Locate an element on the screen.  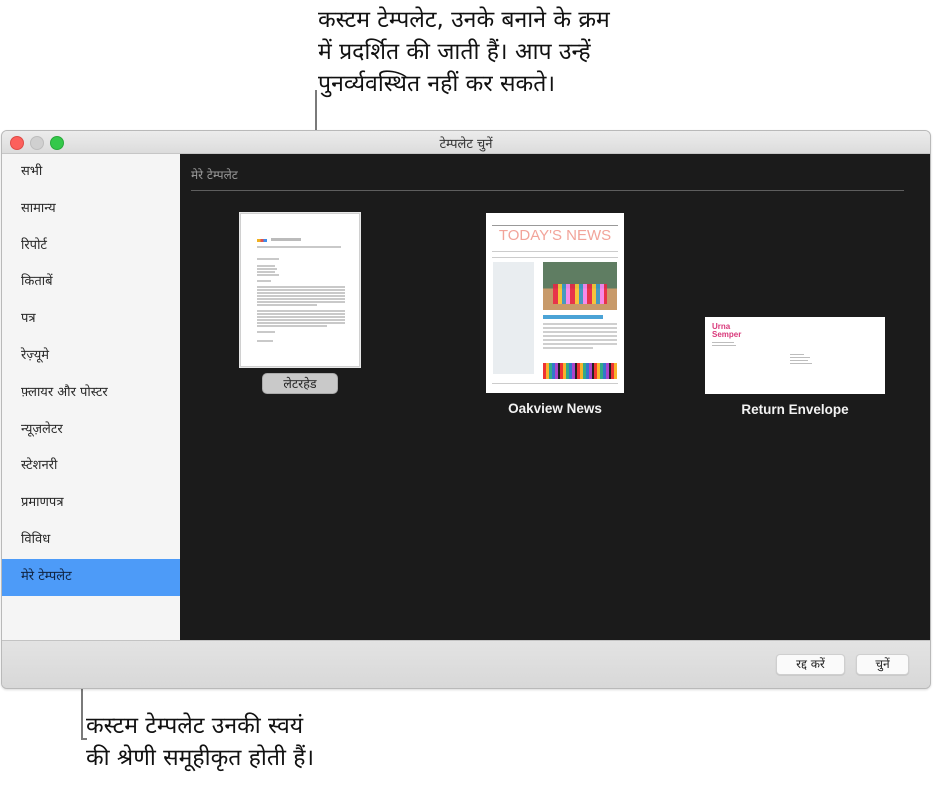
callout-line: में प्रदर्शित की जाती हैं। आप उन्हें is located at coordinates (454, 52).